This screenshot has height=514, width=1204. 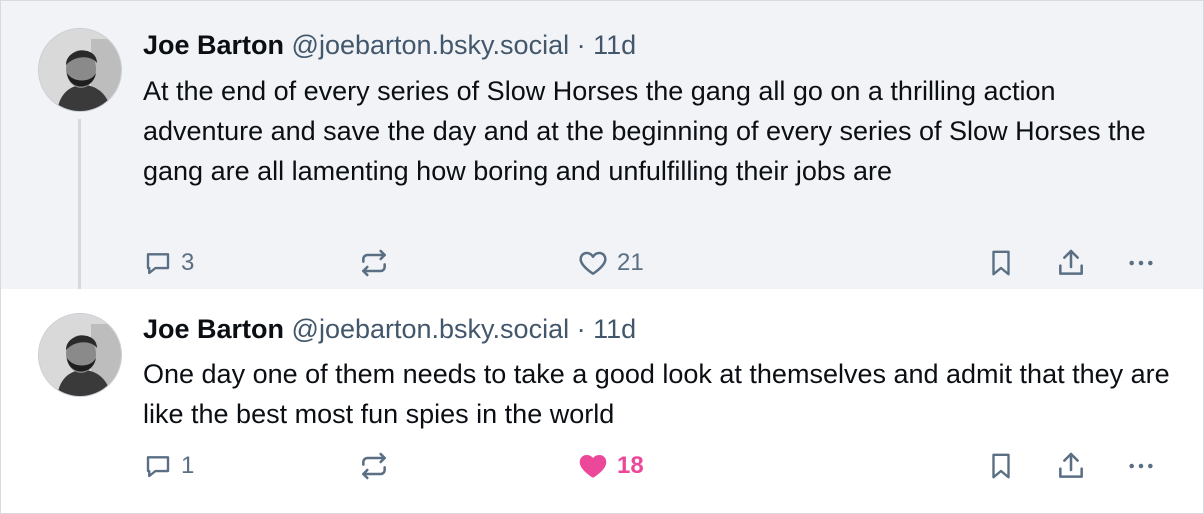 I want to click on like-count: 21, so click(x=630, y=262).